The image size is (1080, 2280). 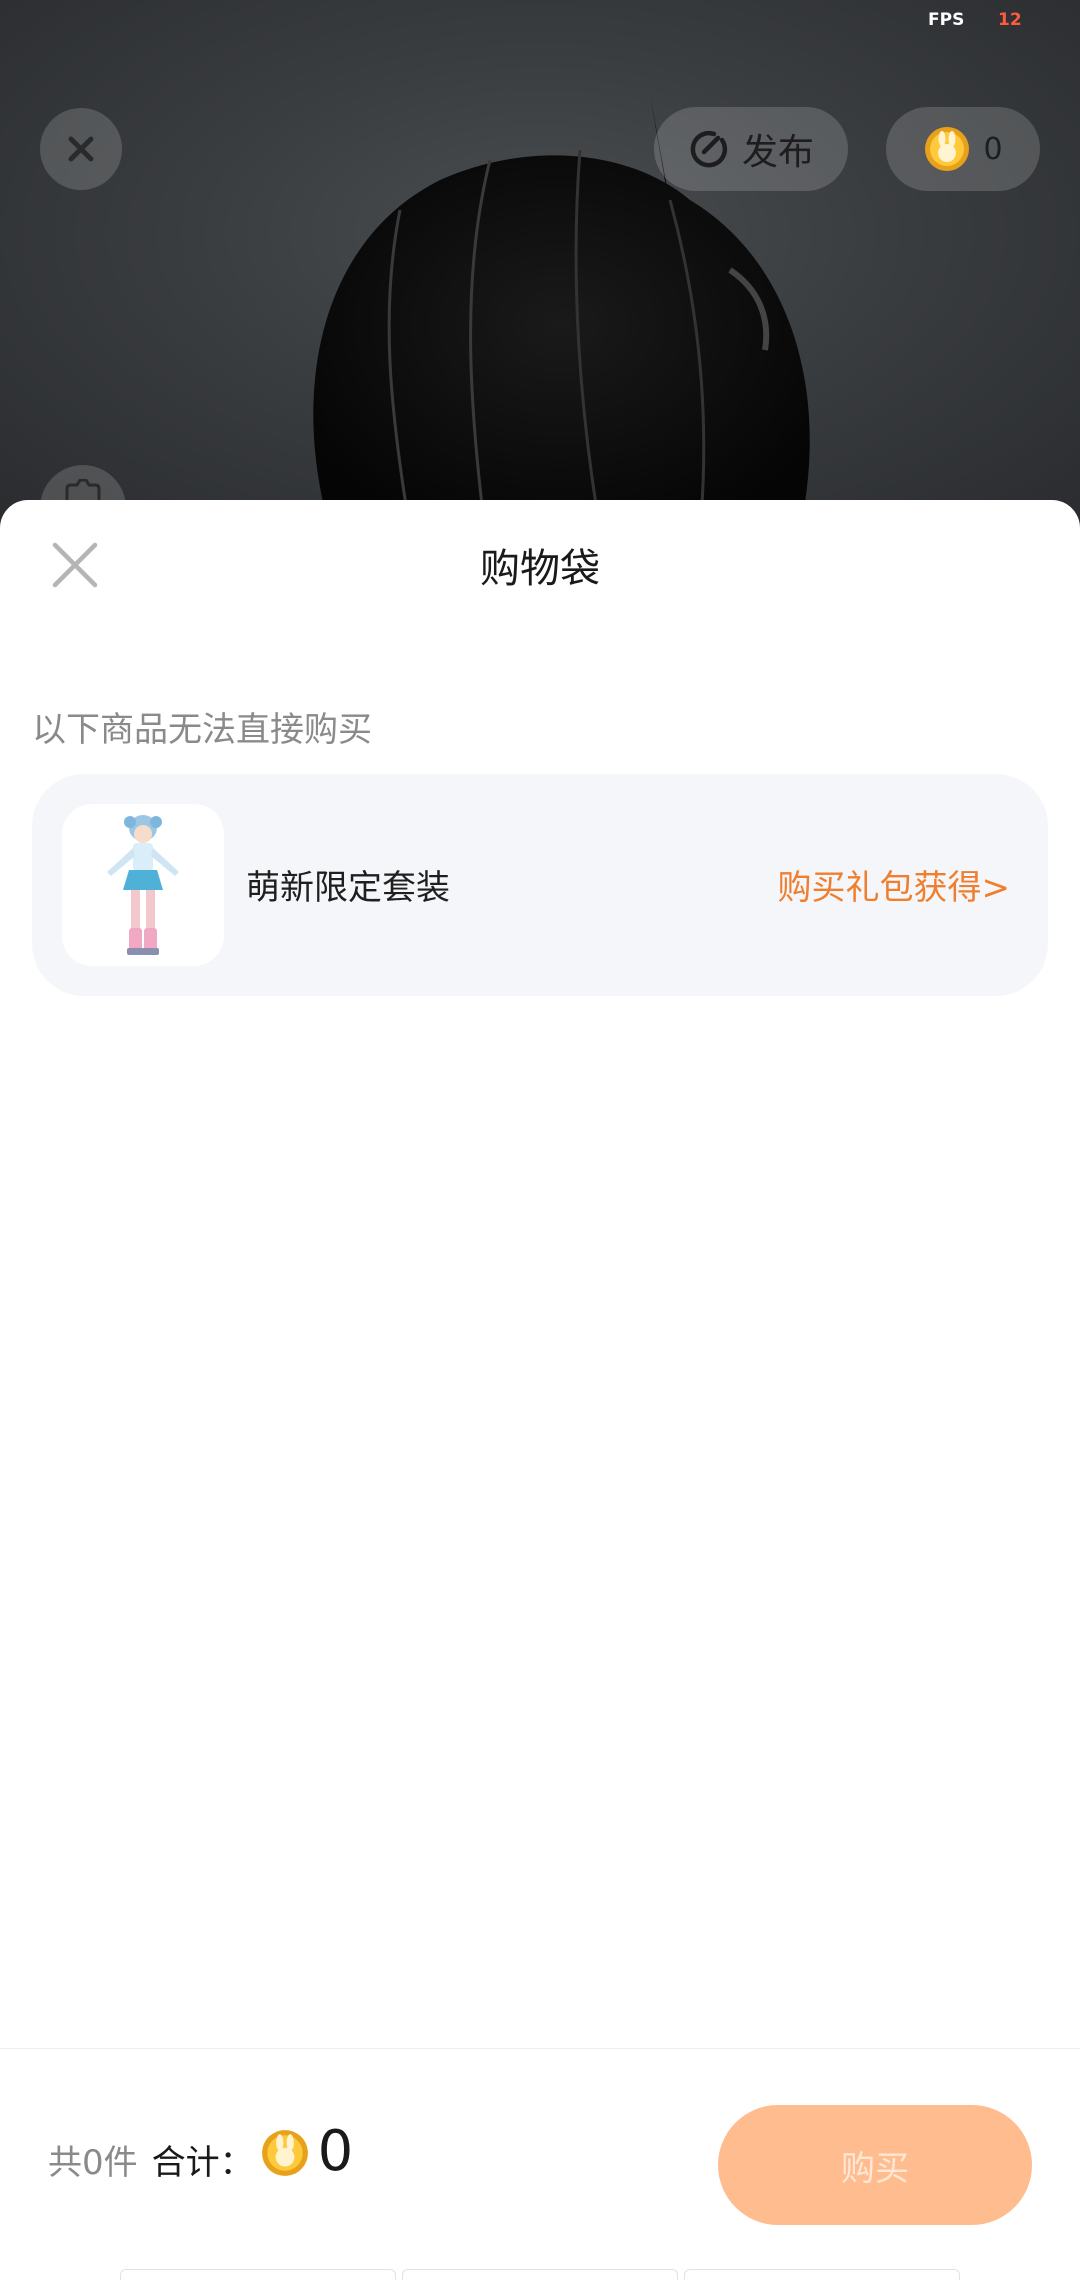 I want to click on item-thumbnail, so click(x=143, y=885).